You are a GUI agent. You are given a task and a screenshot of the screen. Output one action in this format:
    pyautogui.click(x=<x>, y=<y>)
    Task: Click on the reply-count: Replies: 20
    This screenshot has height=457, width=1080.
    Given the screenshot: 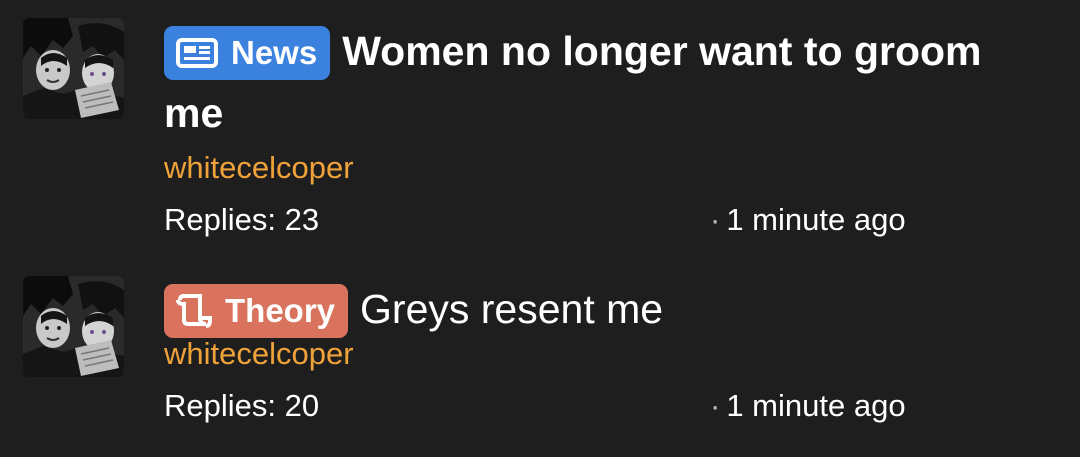 What is the action you would take?
    pyautogui.click(x=242, y=405)
    